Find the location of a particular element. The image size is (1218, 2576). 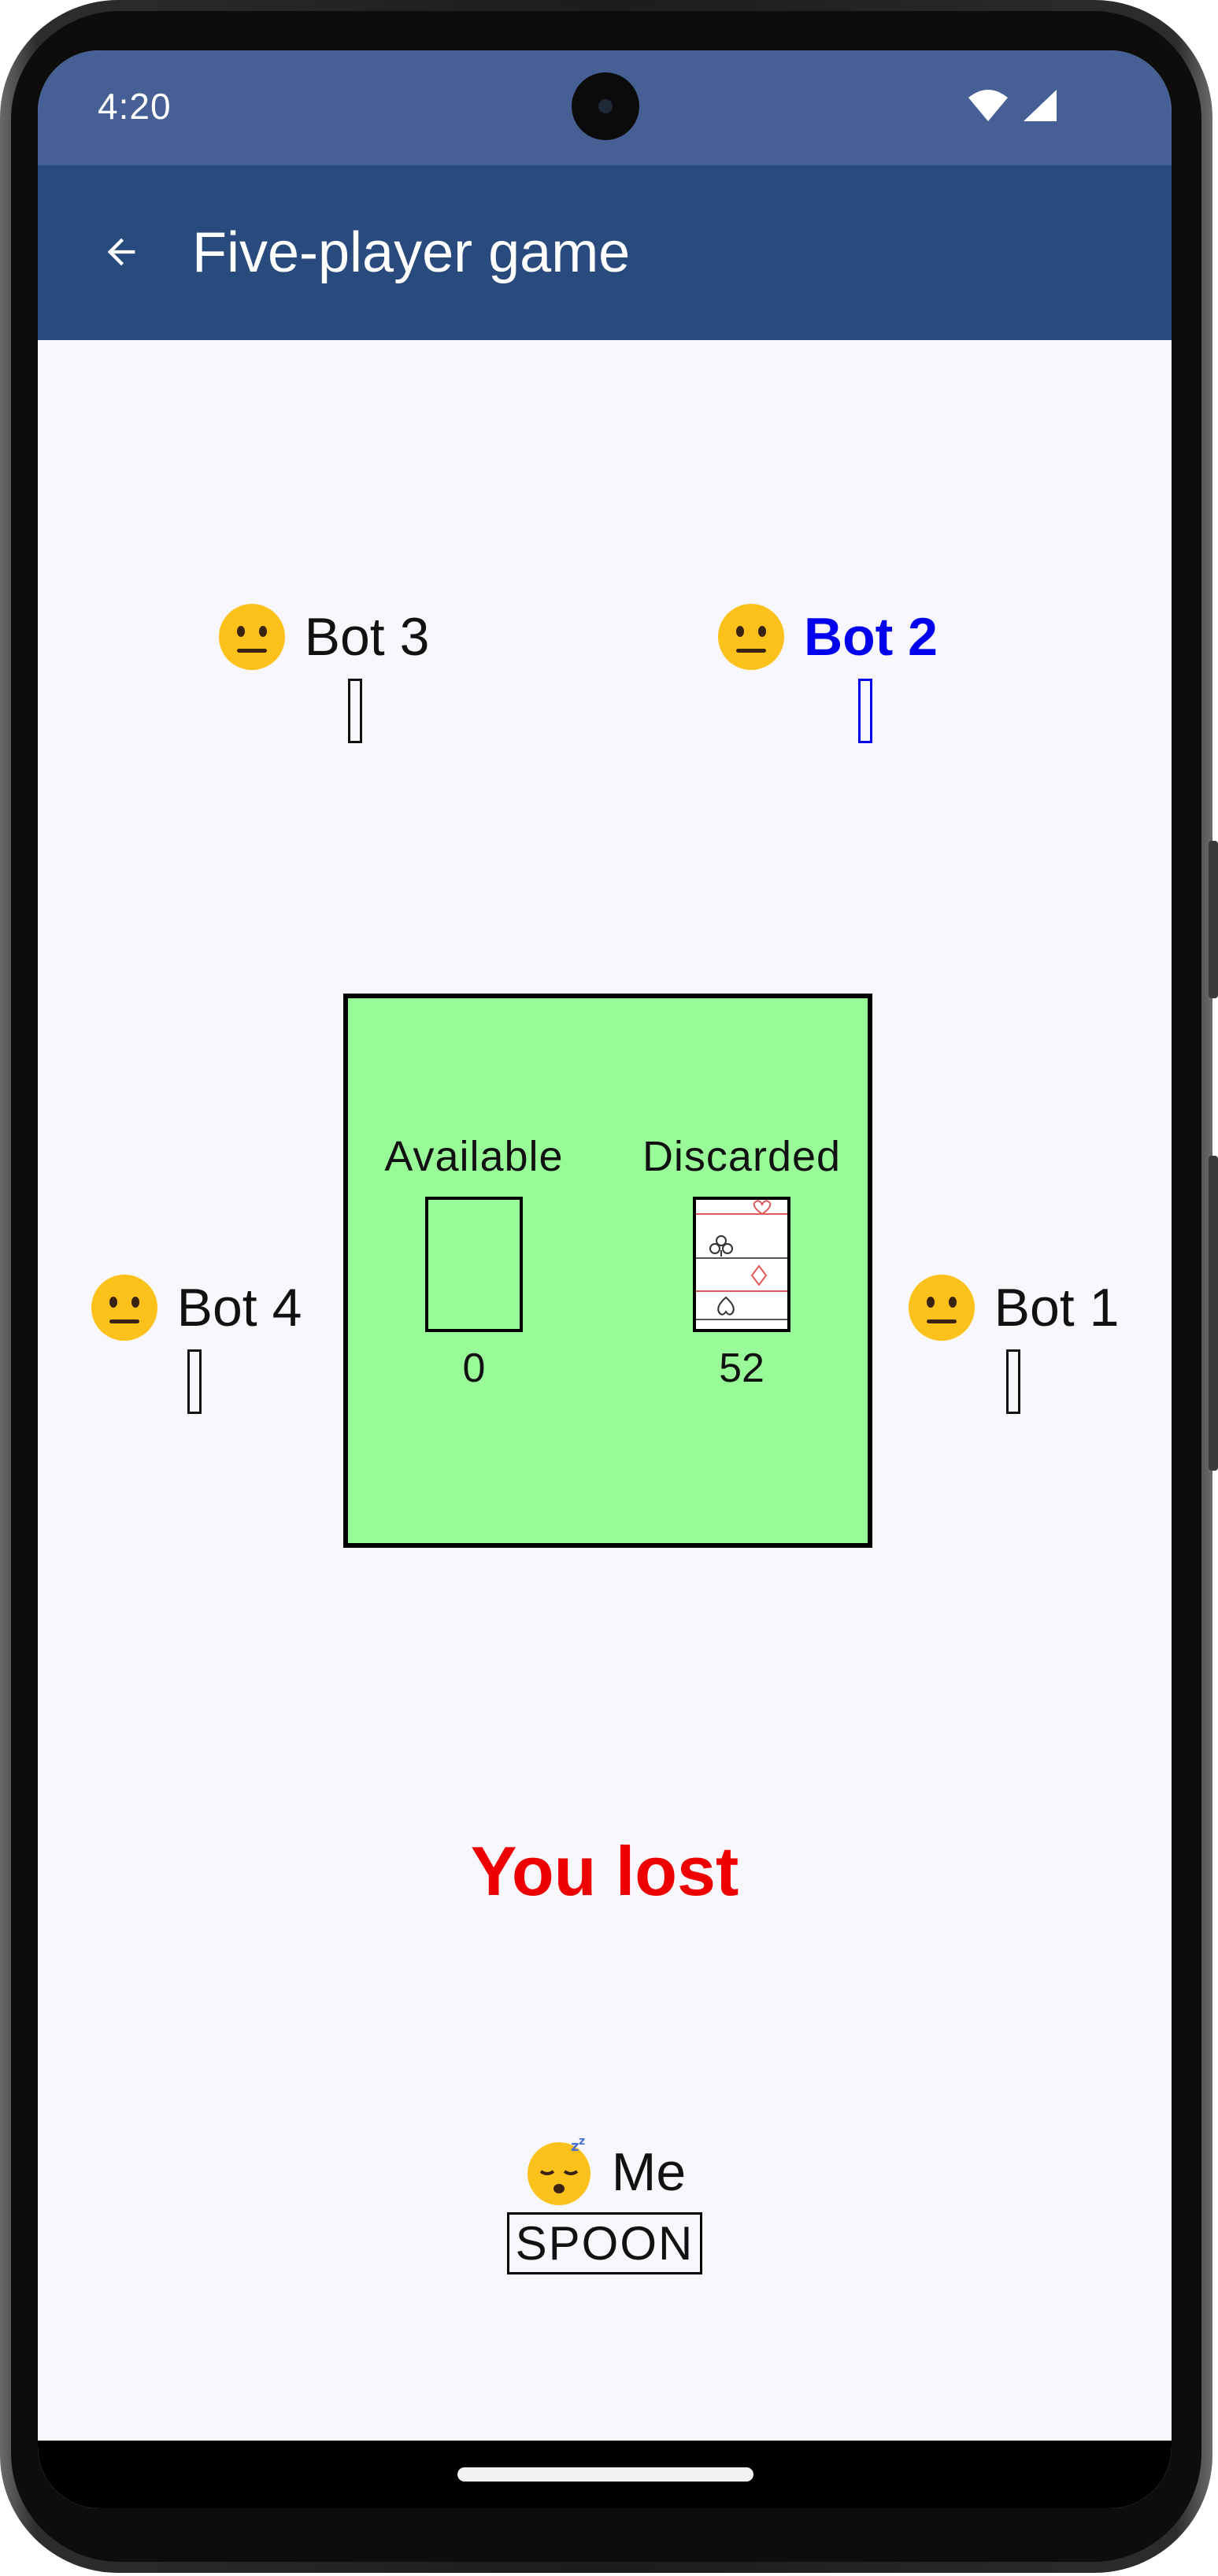

available-count: 0 is located at coordinates (474, 1368).